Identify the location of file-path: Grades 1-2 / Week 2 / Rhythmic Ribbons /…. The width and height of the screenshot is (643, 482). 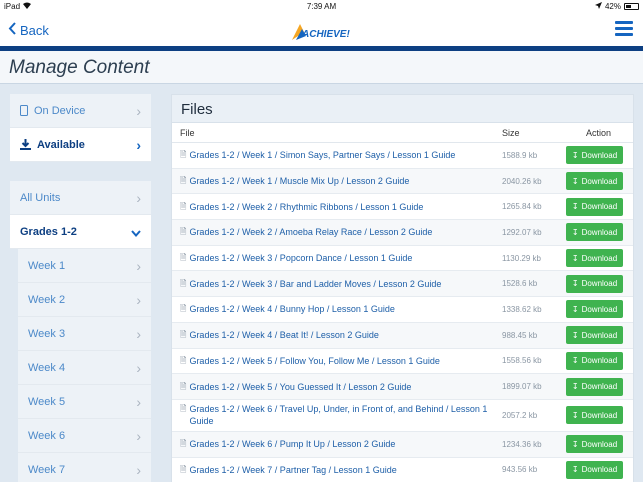
(306, 207).